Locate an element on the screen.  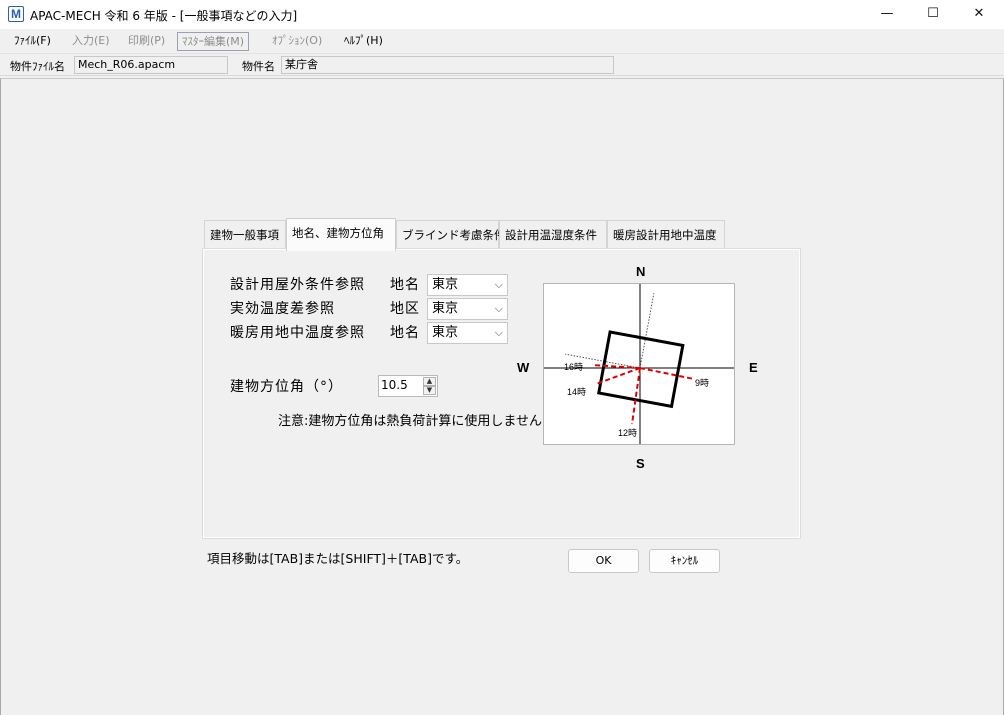
tab-building-general: 建物一般事項 is located at coordinates (245, 234).